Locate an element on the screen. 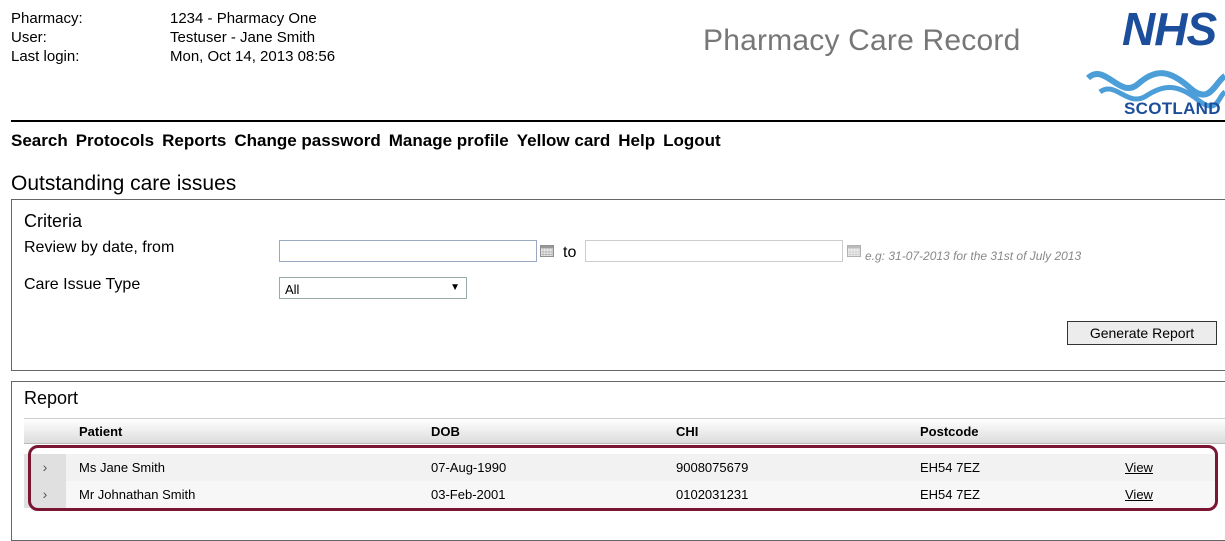 Image resolution: width=1225 pixels, height=541 pixels. care-issue-type-select: All ▼ is located at coordinates (373, 288).